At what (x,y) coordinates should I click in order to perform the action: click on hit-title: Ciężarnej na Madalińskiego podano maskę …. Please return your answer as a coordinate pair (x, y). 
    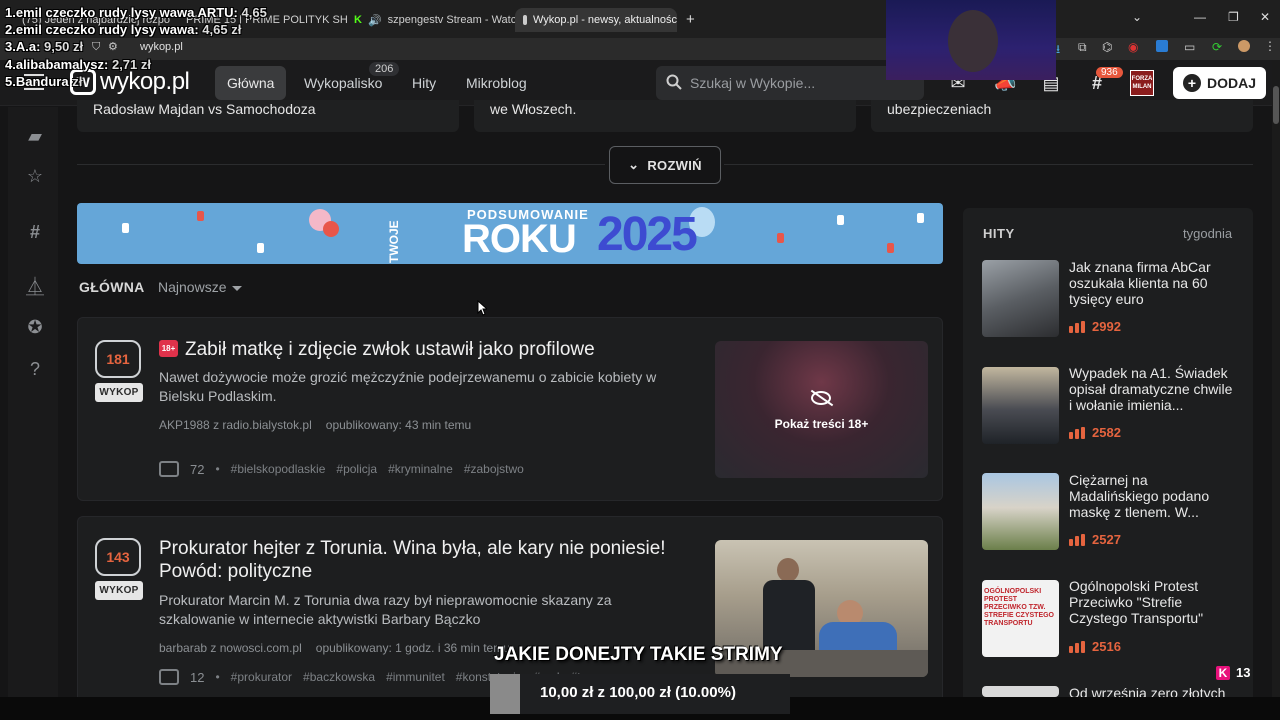
    Looking at the image, I should click on (1153, 496).